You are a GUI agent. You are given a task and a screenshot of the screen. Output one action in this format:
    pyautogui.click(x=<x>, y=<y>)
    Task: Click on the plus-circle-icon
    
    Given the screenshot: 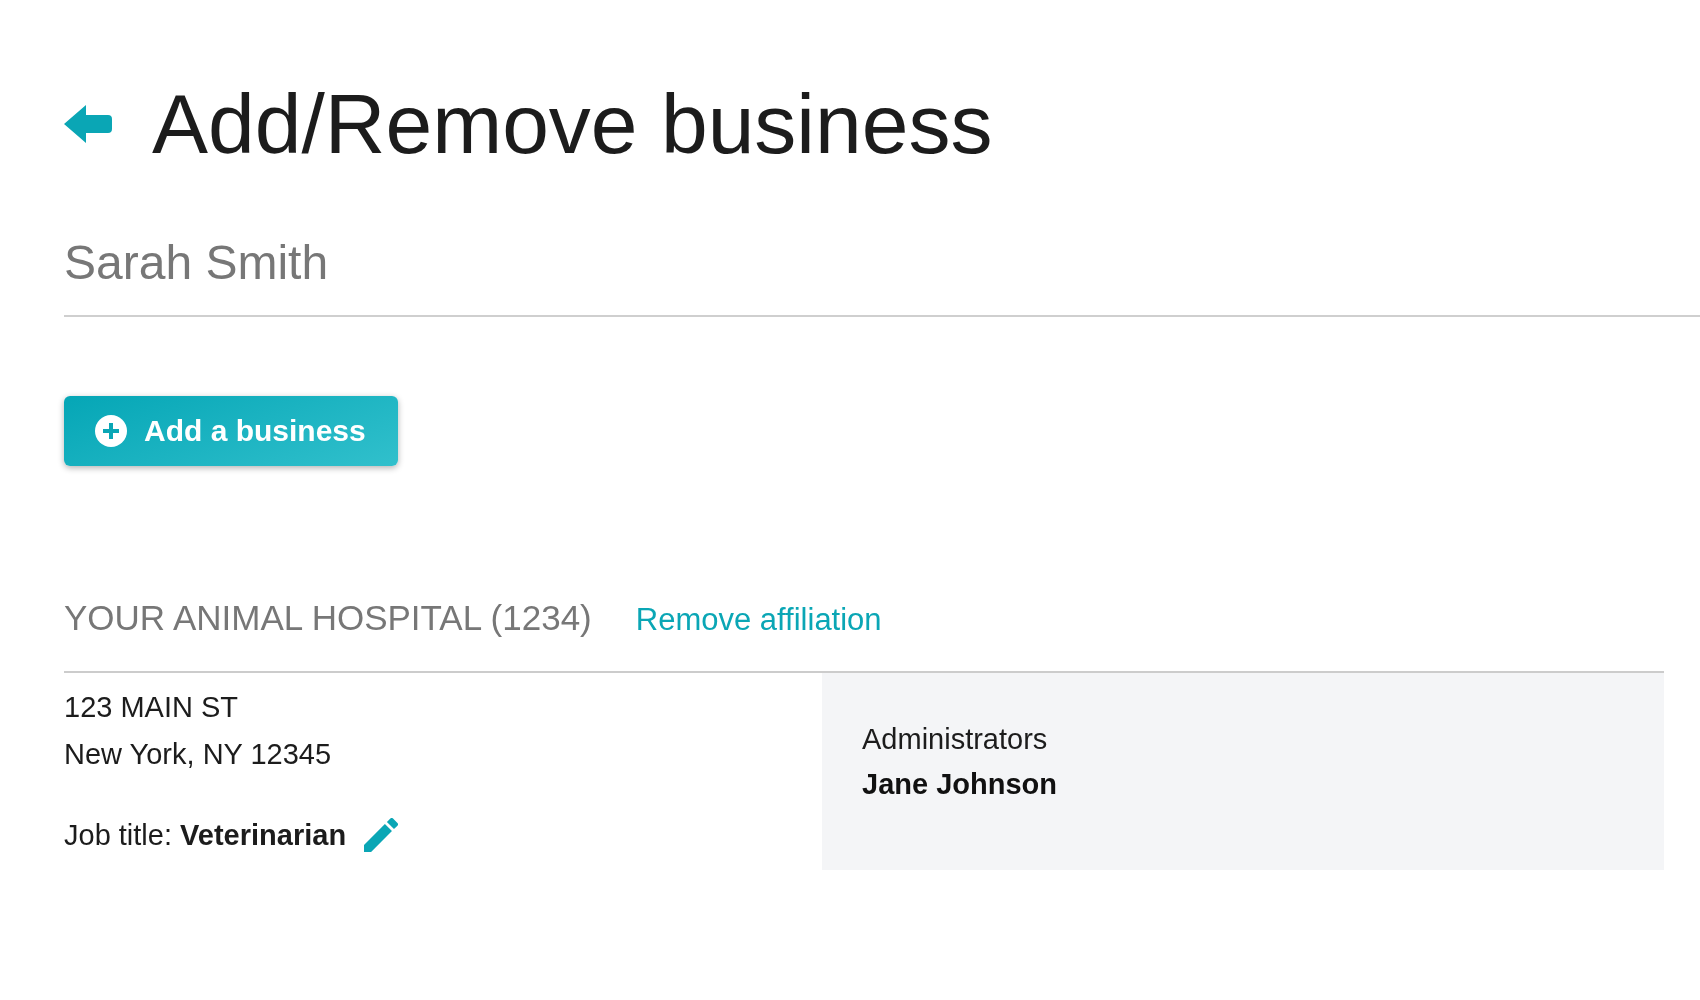 What is the action you would take?
    pyautogui.click(x=111, y=431)
    